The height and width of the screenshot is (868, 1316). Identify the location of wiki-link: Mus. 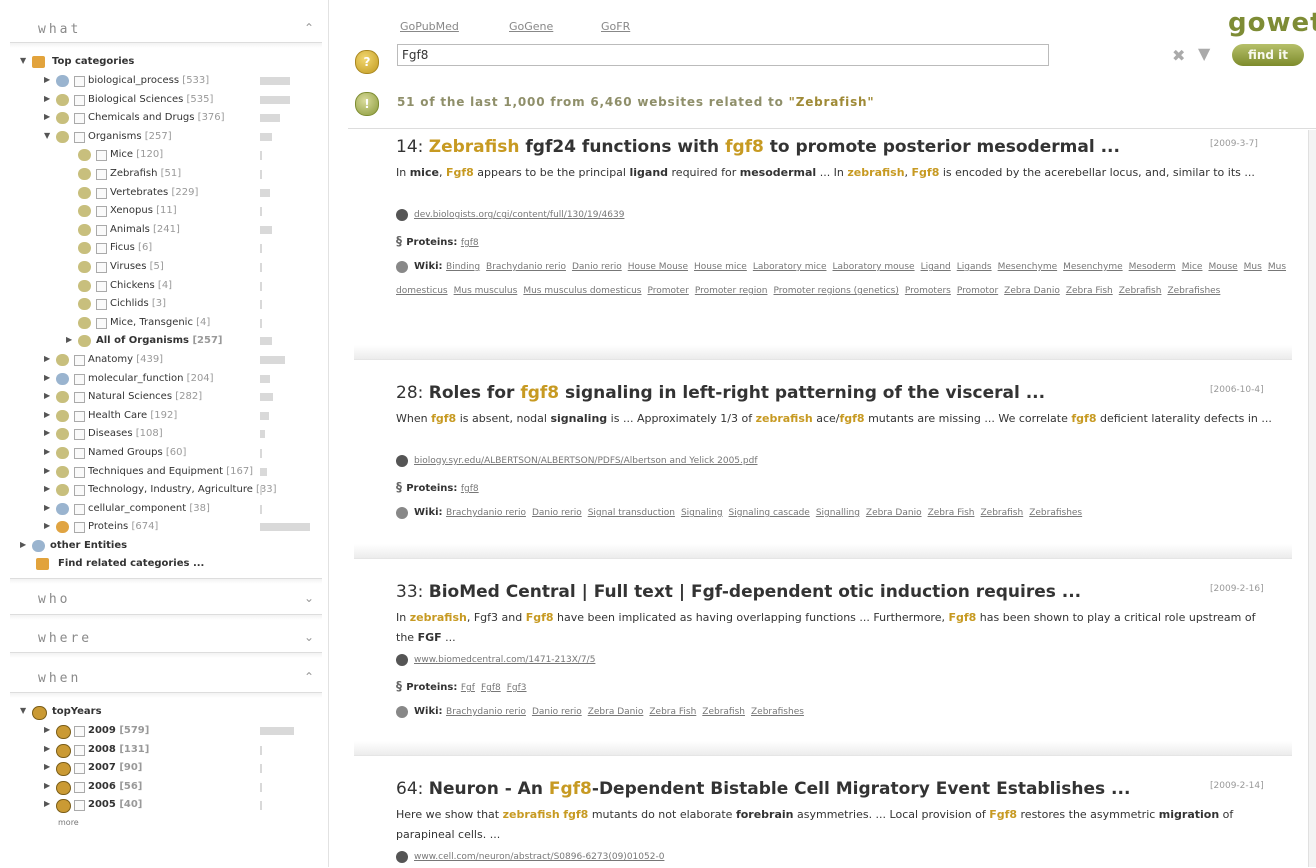
(1253, 267).